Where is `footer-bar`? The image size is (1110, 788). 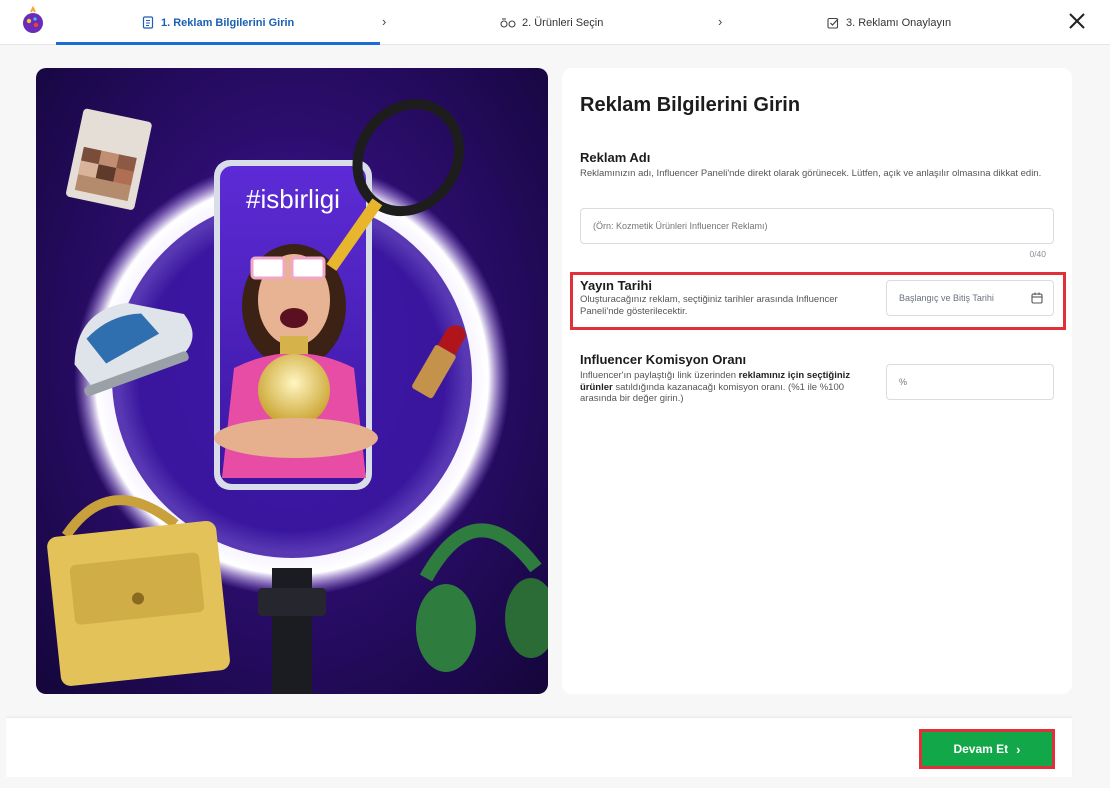
footer-bar is located at coordinates (539, 747).